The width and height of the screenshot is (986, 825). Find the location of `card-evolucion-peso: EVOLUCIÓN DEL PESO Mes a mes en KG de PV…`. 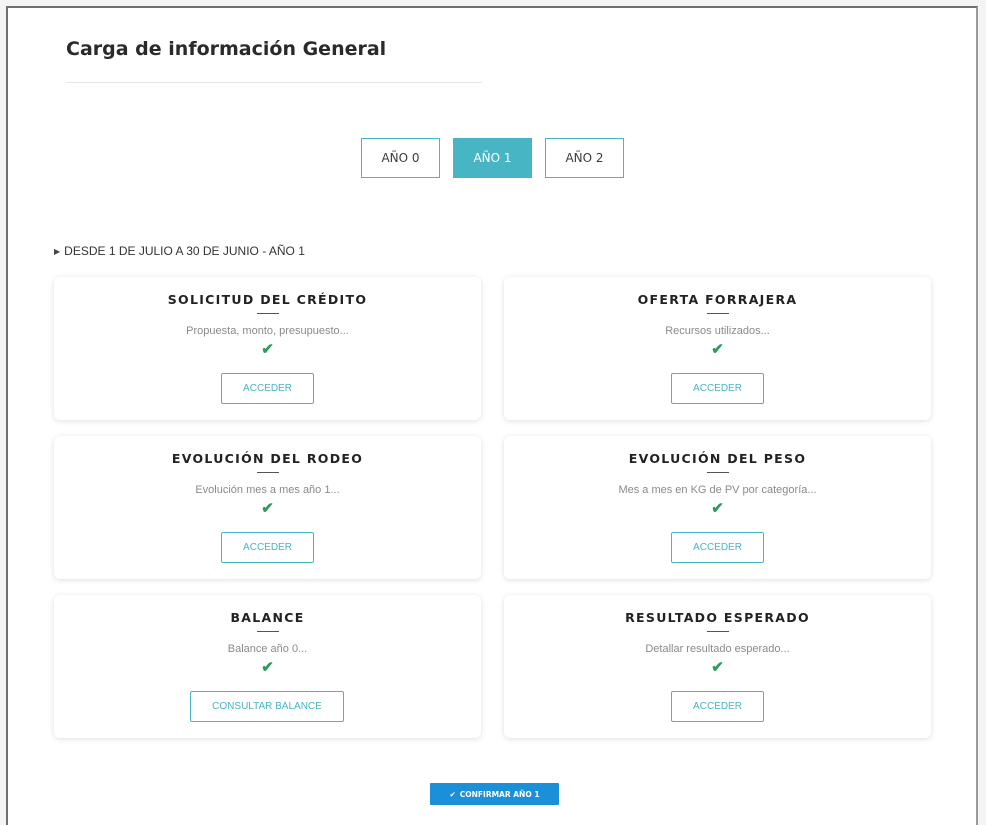

card-evolucion-peso: EVOLUCIÓN DEL PESO Mes a mes en KG de PV… is located at coordinates (717, 507).